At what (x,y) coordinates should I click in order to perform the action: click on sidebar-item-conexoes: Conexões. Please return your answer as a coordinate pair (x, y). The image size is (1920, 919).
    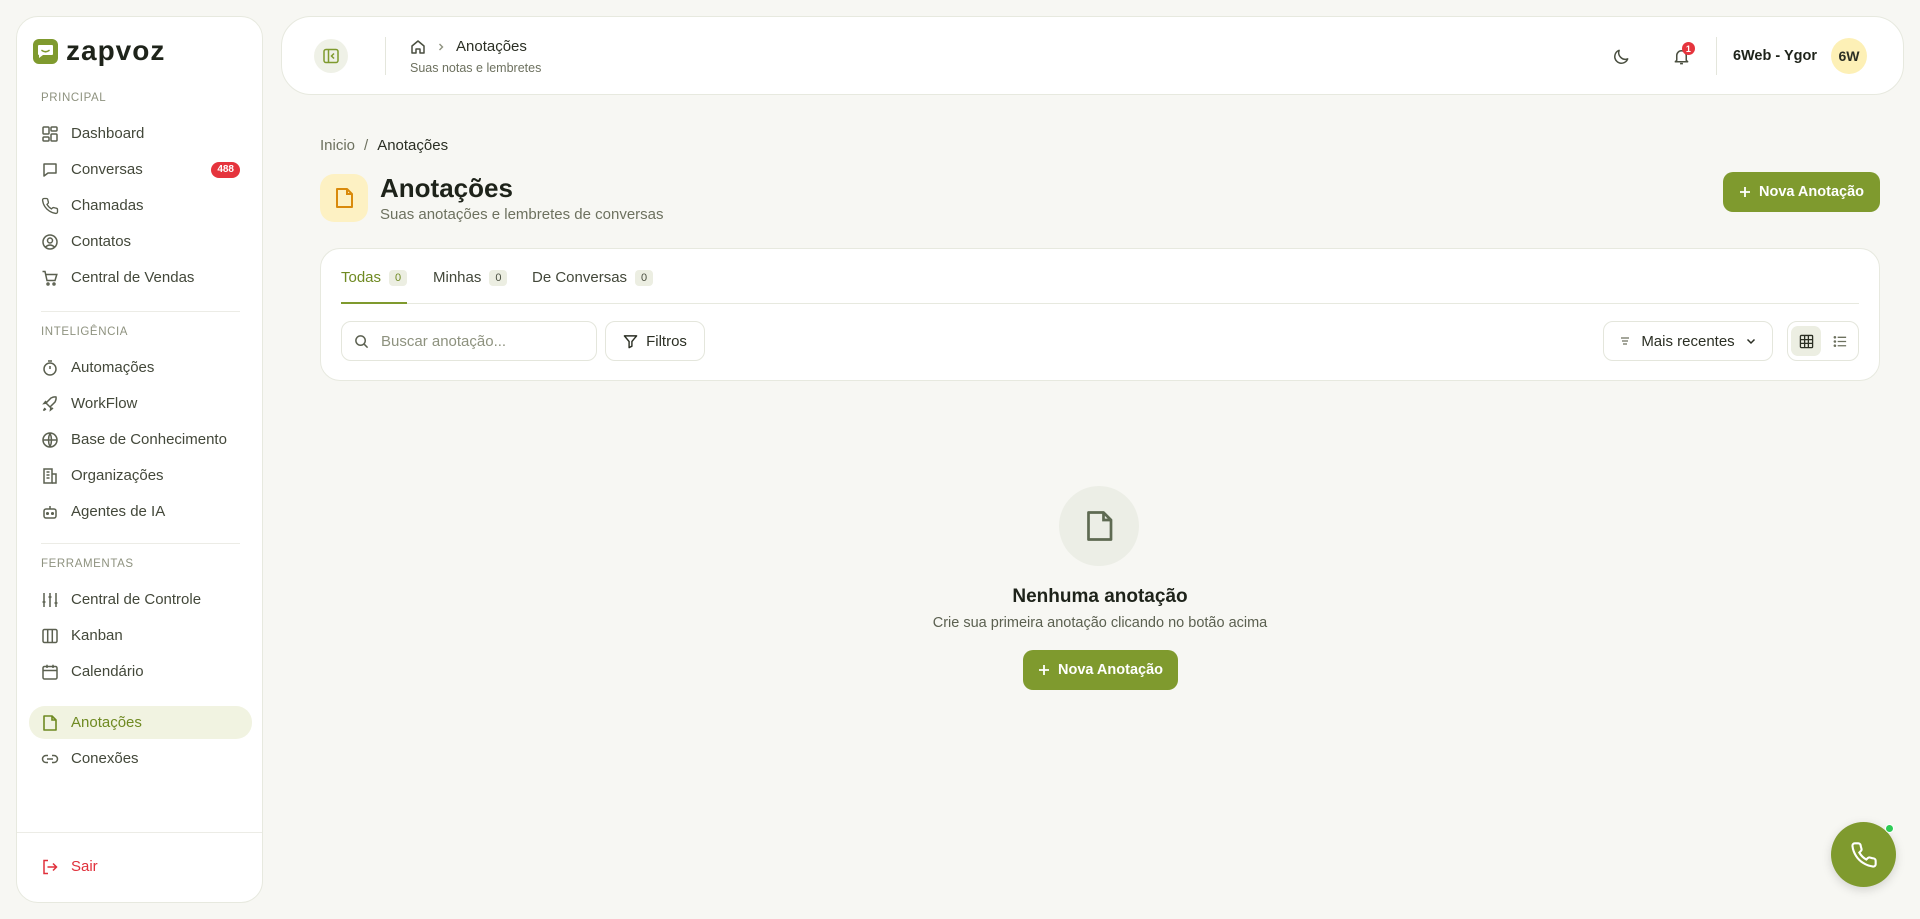
    Looking at the image, I should click on (140, 758).